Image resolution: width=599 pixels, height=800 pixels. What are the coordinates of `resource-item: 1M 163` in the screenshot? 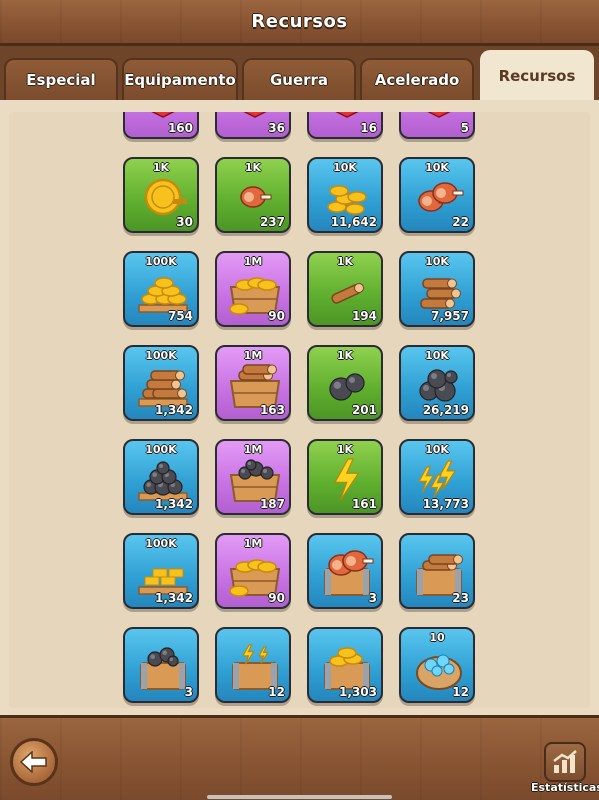 It's located at (253, 383).